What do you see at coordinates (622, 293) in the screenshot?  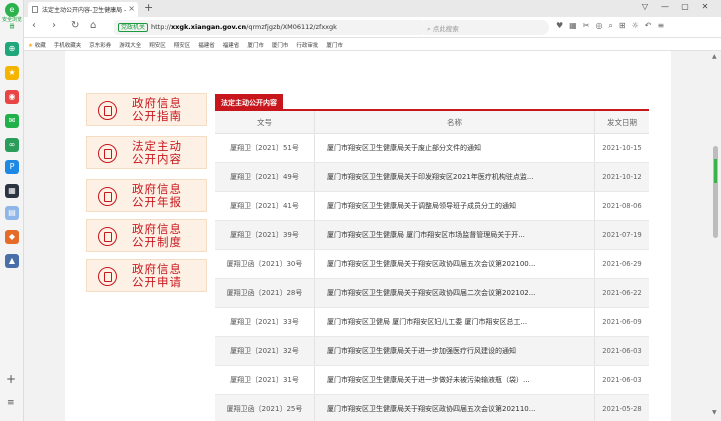 I see `date-cell: 2021-06-22` at bounding box center [622, 293].